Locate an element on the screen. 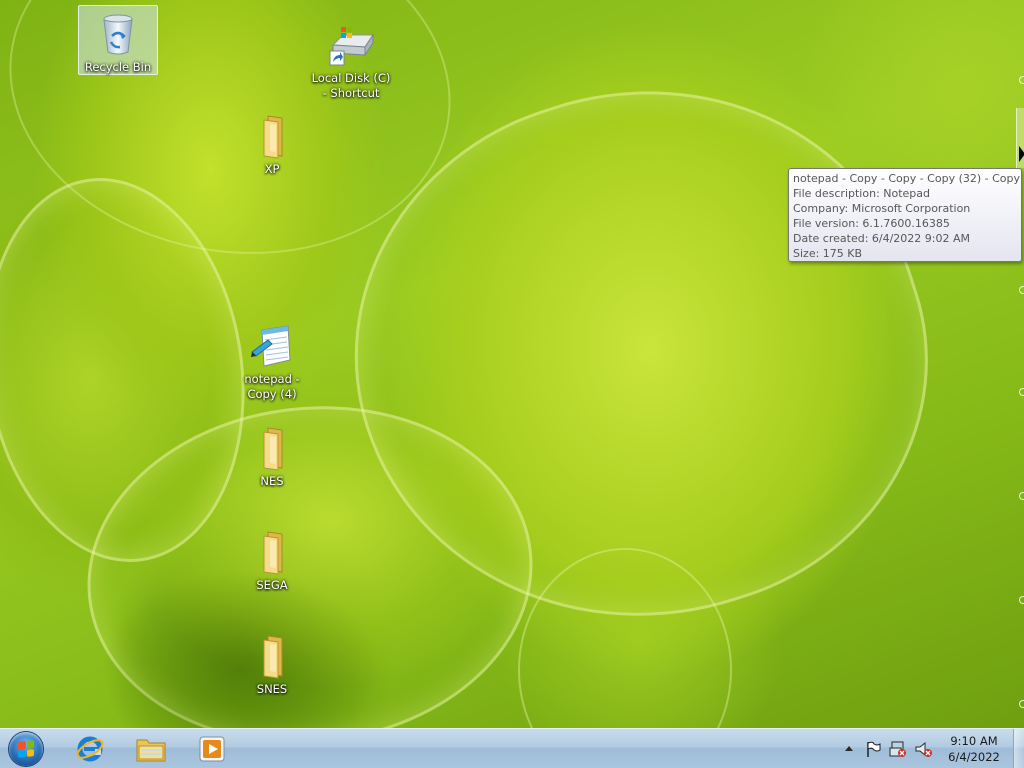 The image size is (1024, 768). chevron-up-icon is located at coordinates (849, 748).